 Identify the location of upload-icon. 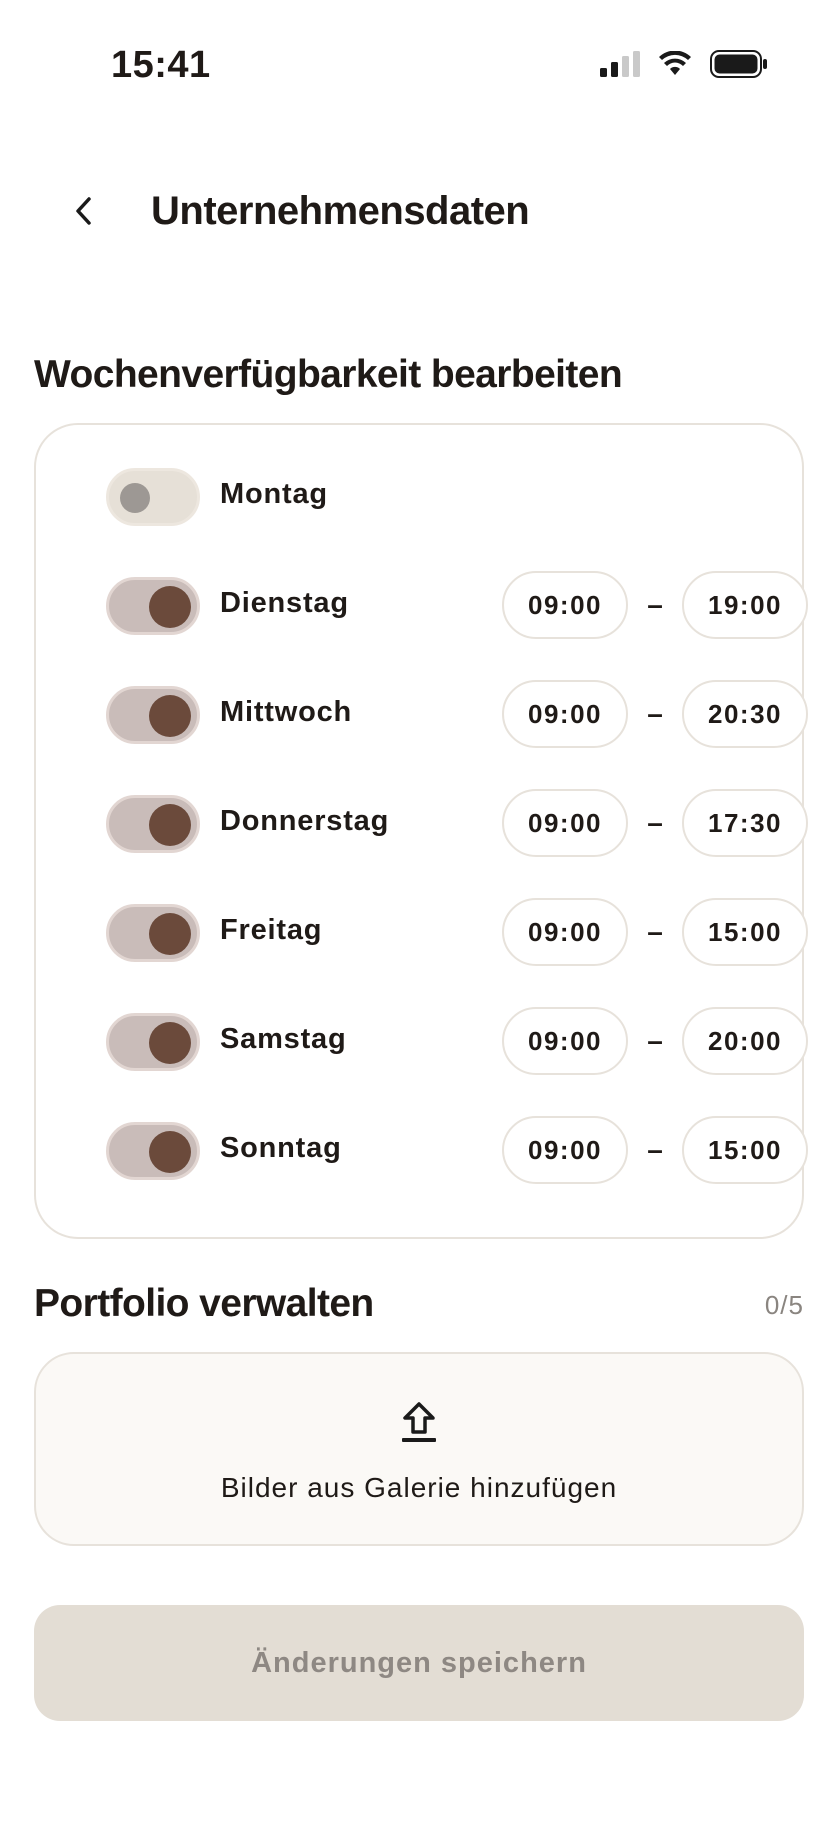
(419, 1422).